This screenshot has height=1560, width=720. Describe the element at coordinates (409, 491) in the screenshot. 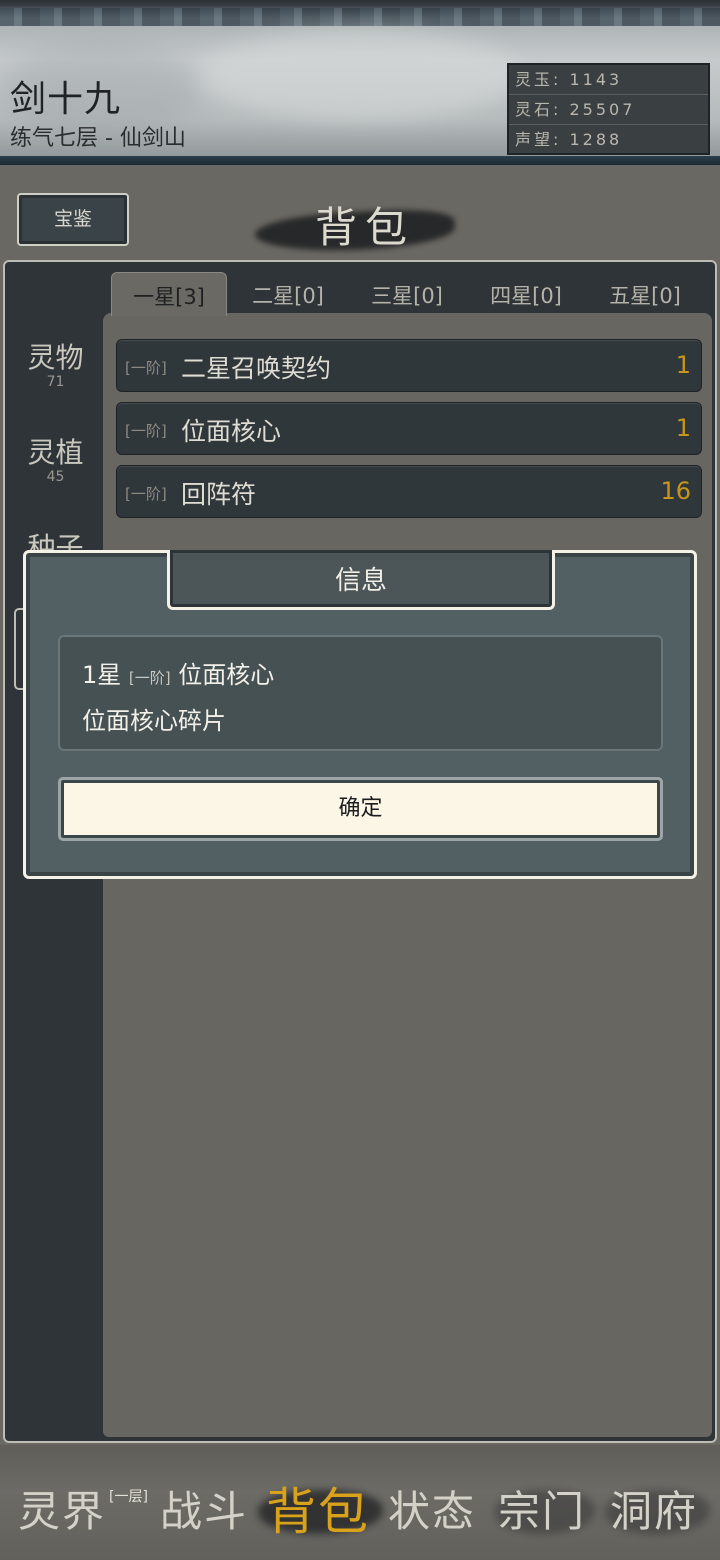

I see `inventory-item: [一阶] 回阵符 16` at that location.